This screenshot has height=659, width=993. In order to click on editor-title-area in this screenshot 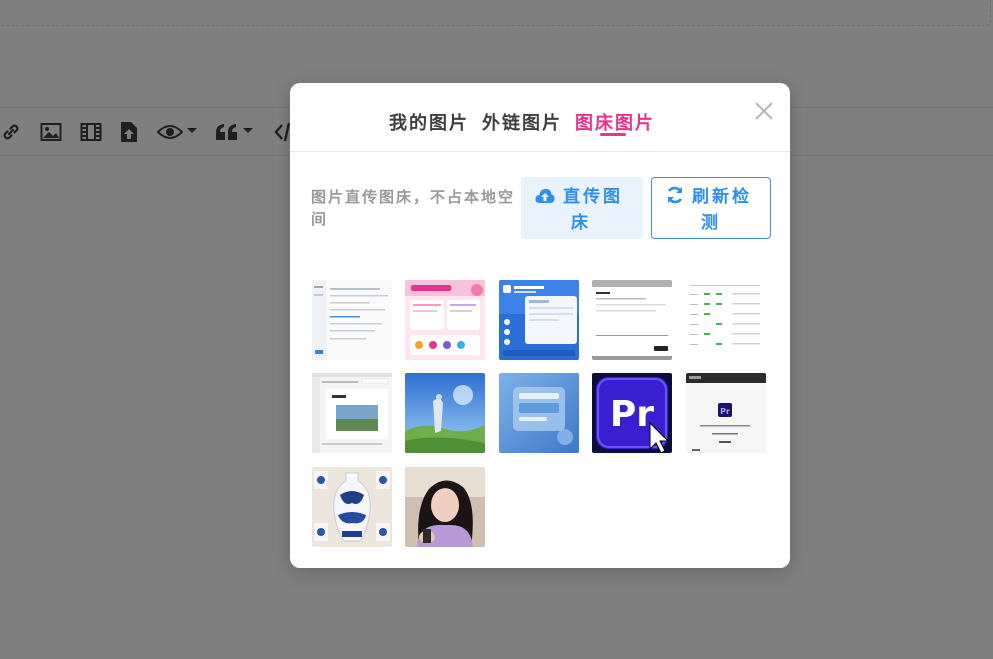, I will do `click(495, 13)`.